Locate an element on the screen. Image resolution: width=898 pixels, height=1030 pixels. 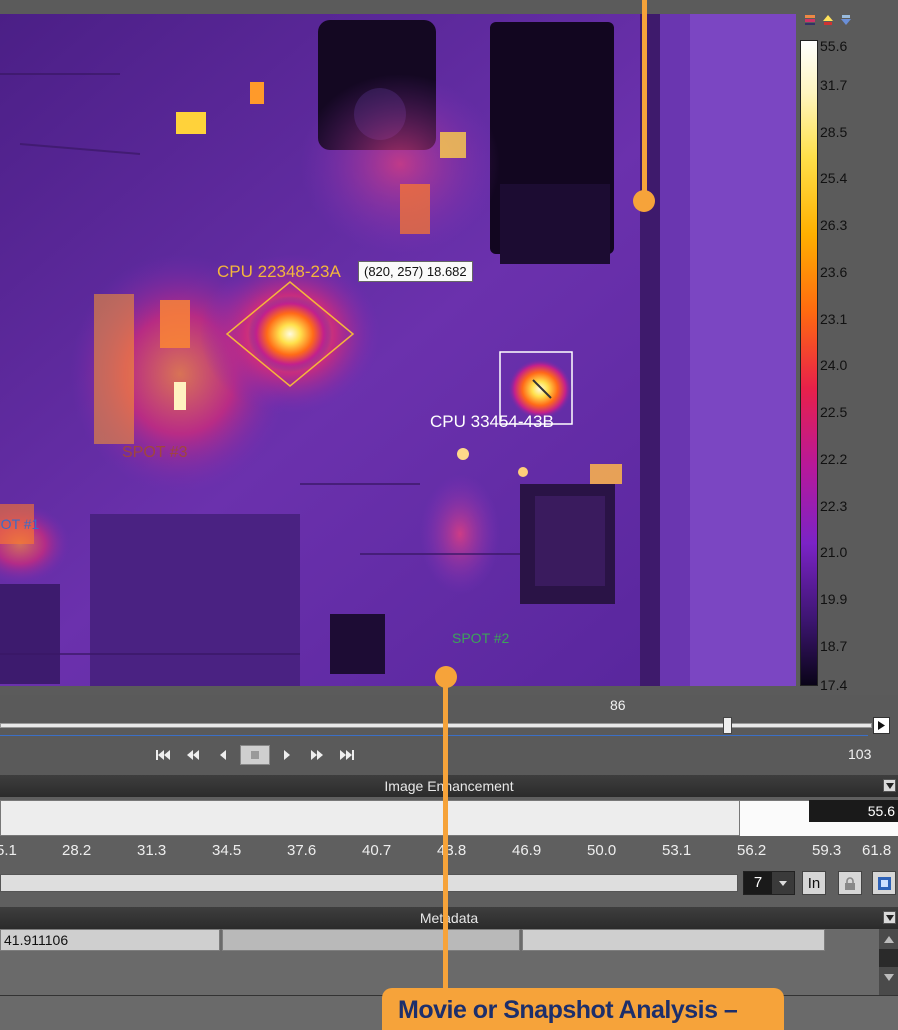
axis-label: 59.3 is located at coordinates (827, 850).